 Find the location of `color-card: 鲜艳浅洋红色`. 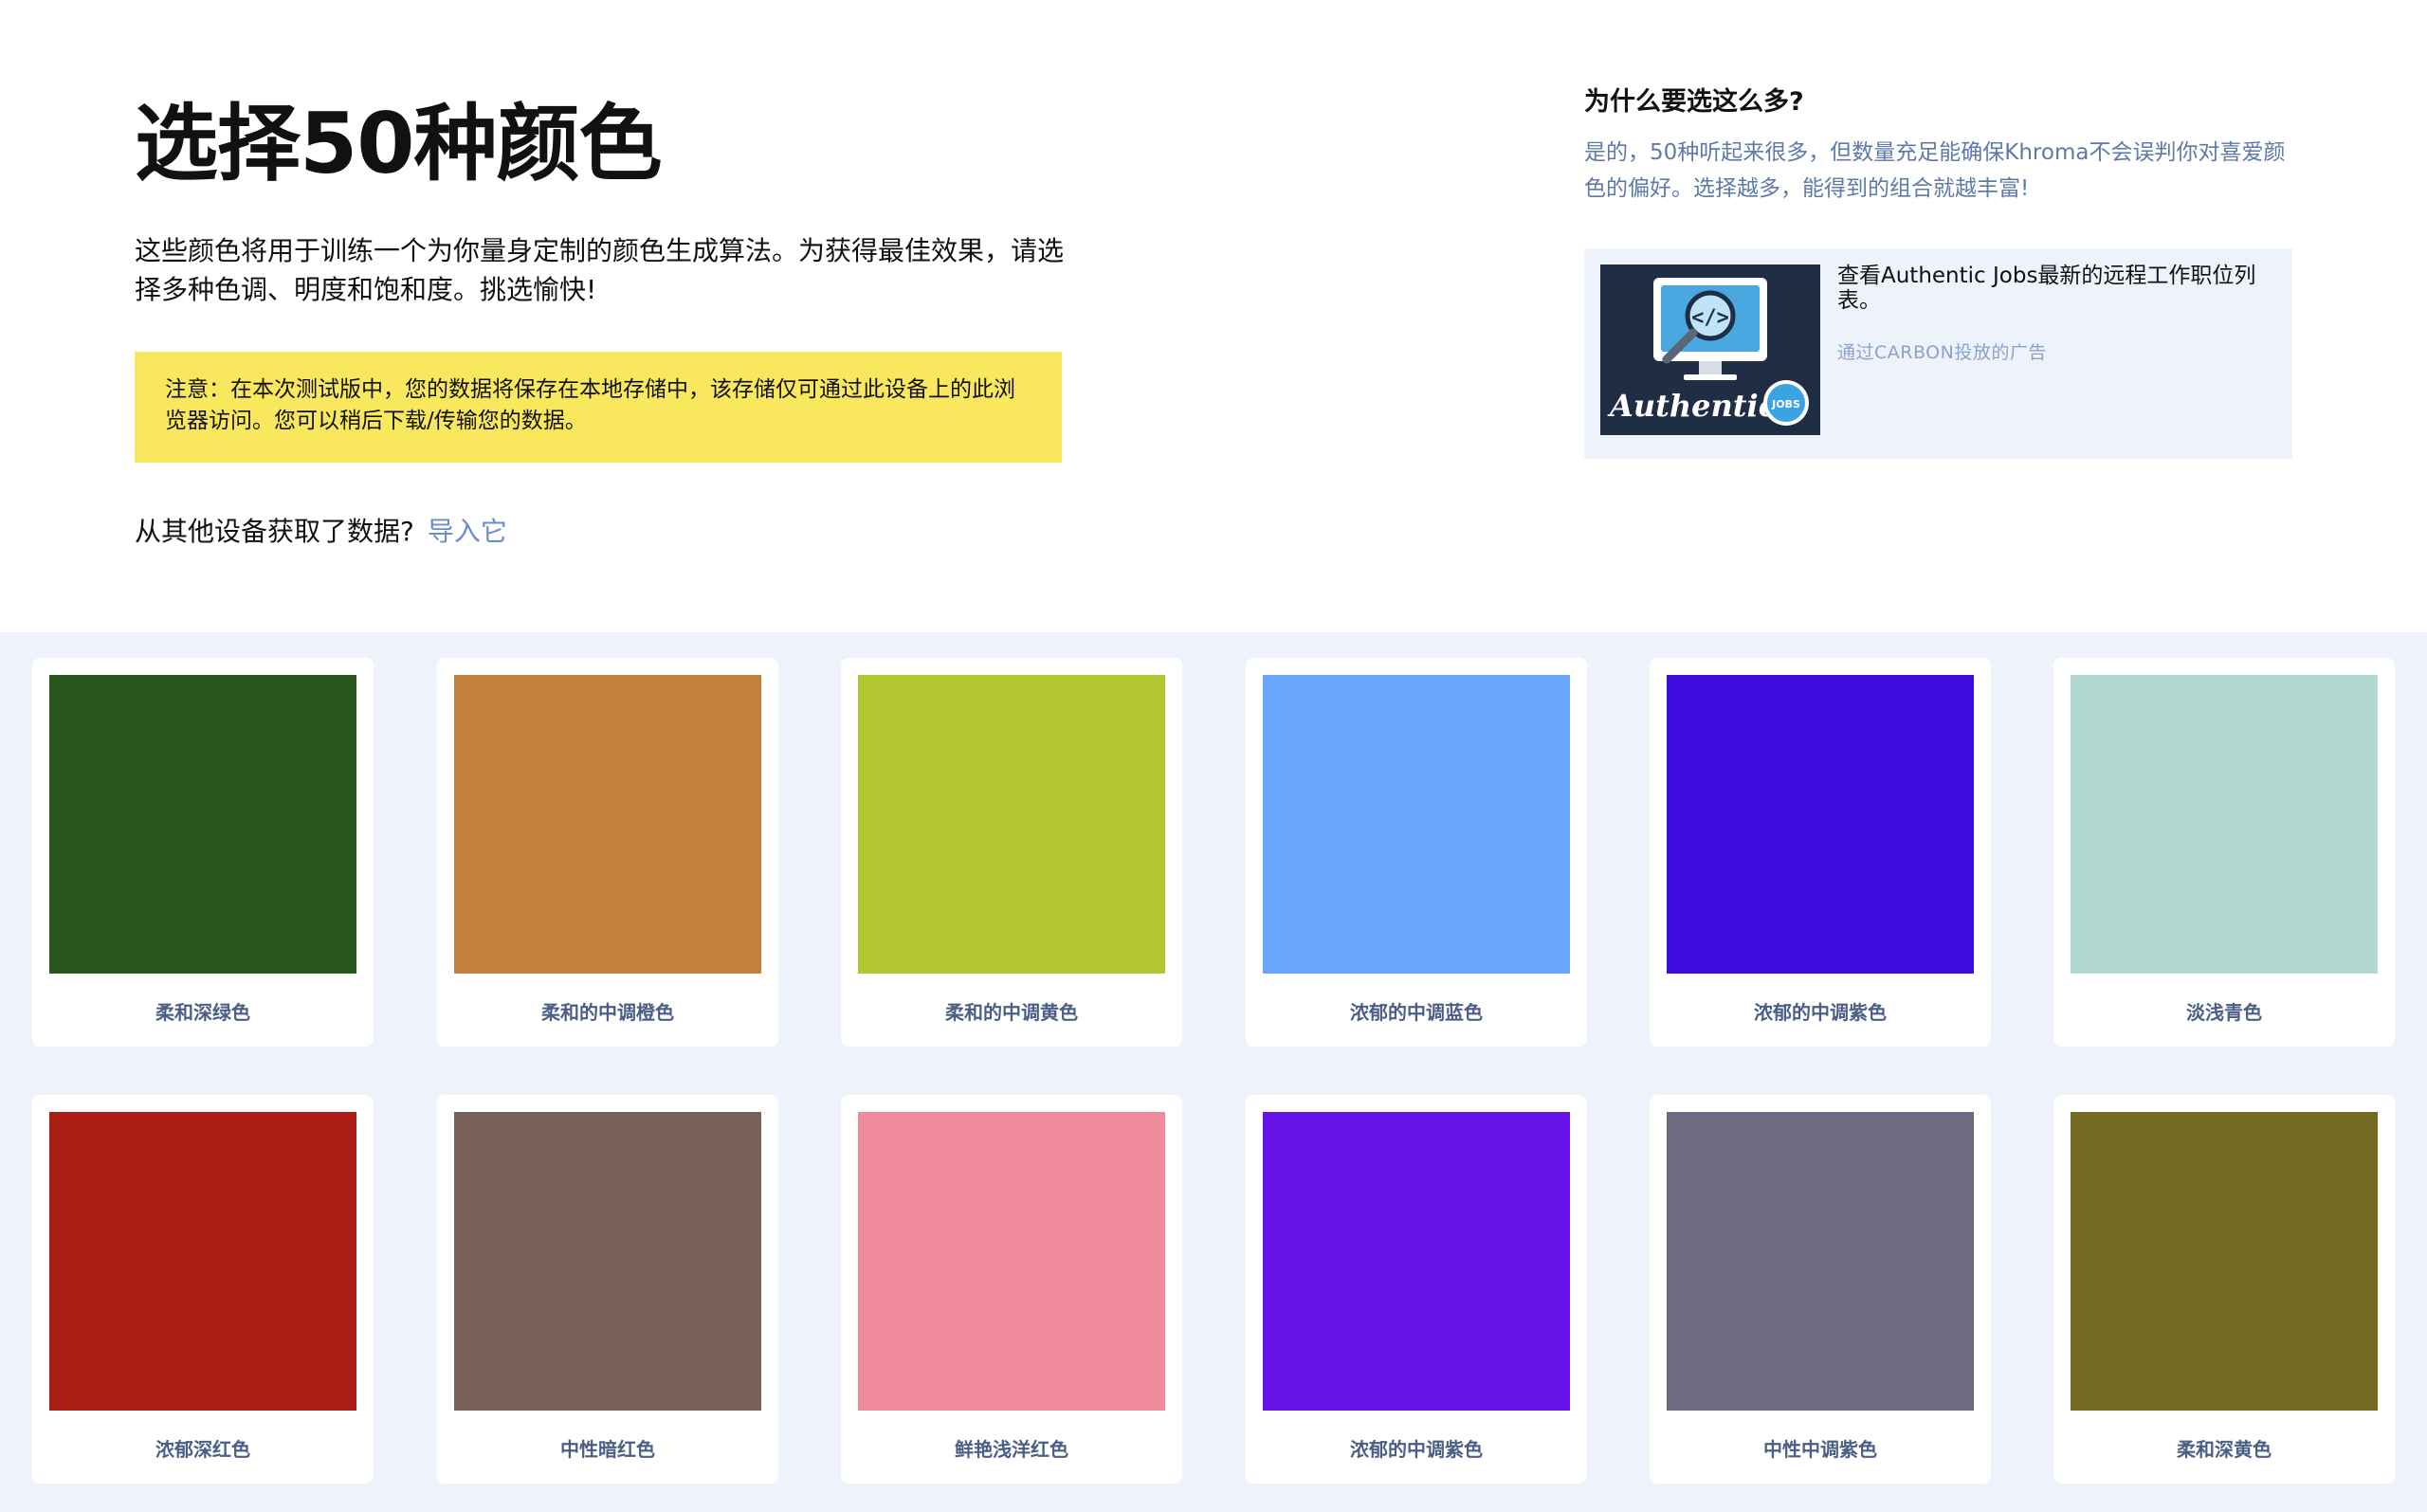

color-card: 鲜艳浅洋红色 is located at coordinates (1011, 1290).